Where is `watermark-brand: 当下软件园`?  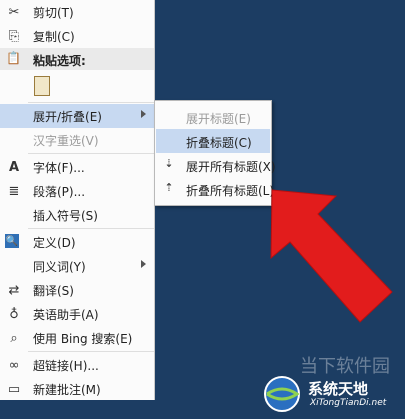 watermark-brand: 当下软件园 is located at coordinates (345, 366).